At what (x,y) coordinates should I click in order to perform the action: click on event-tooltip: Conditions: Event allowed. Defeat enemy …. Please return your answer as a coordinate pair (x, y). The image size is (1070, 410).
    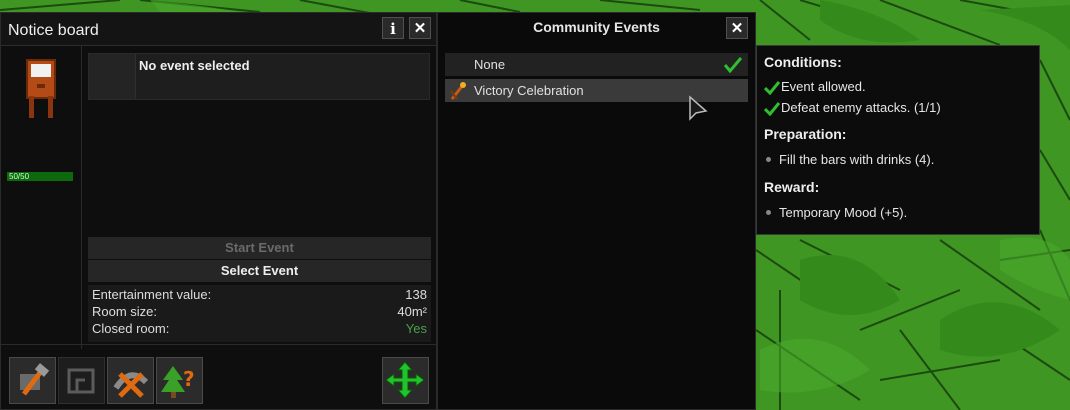
    Looking at the image, I should click on (898, 140).